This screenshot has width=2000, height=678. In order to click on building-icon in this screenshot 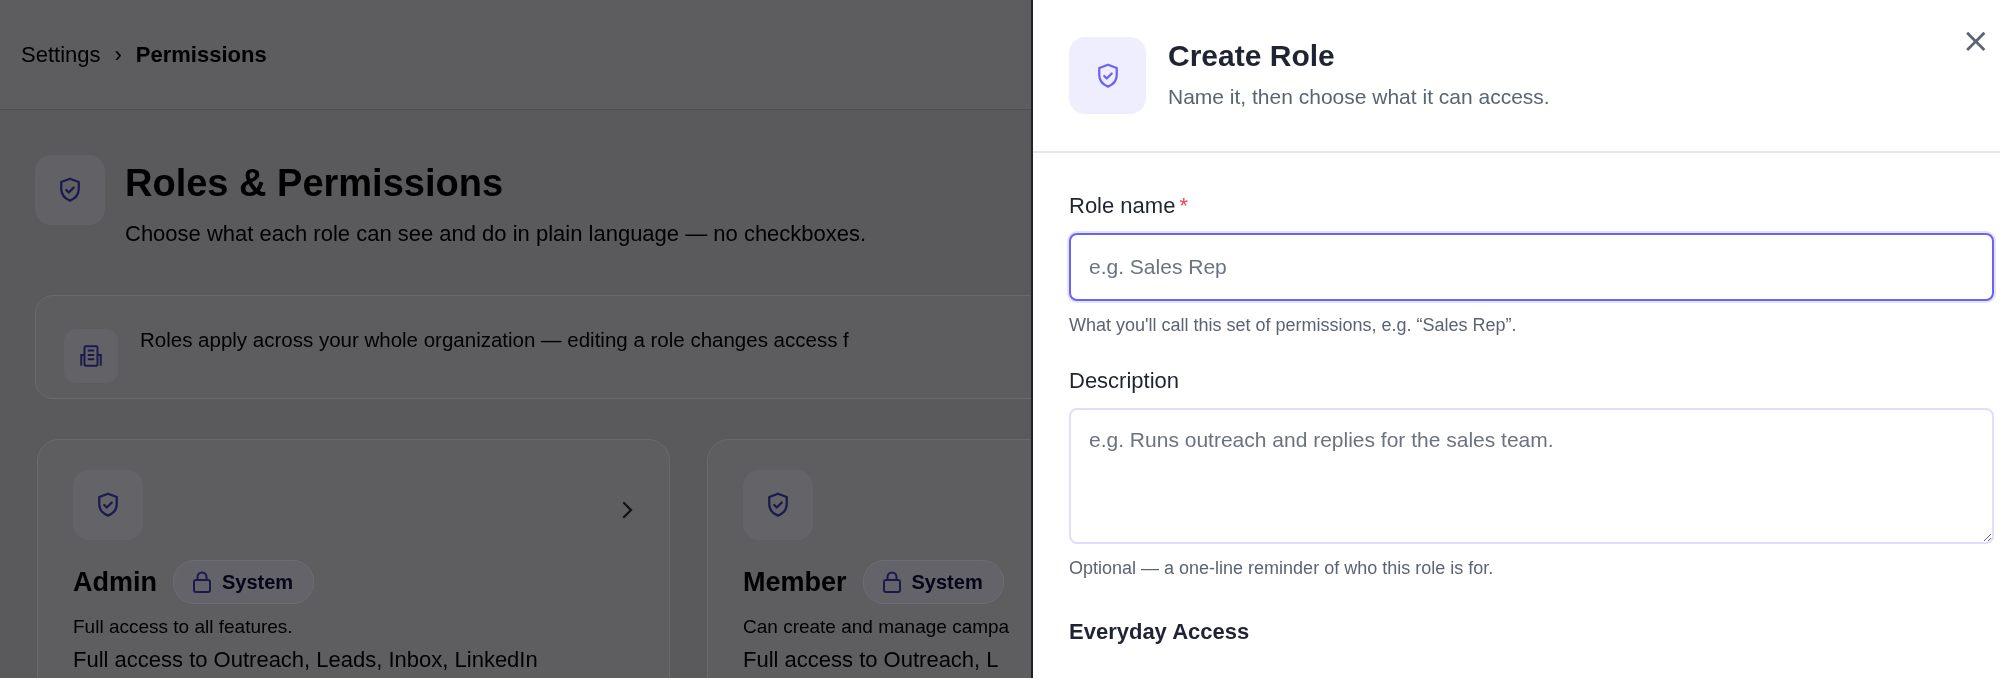, I will do `click(91, 356)`.